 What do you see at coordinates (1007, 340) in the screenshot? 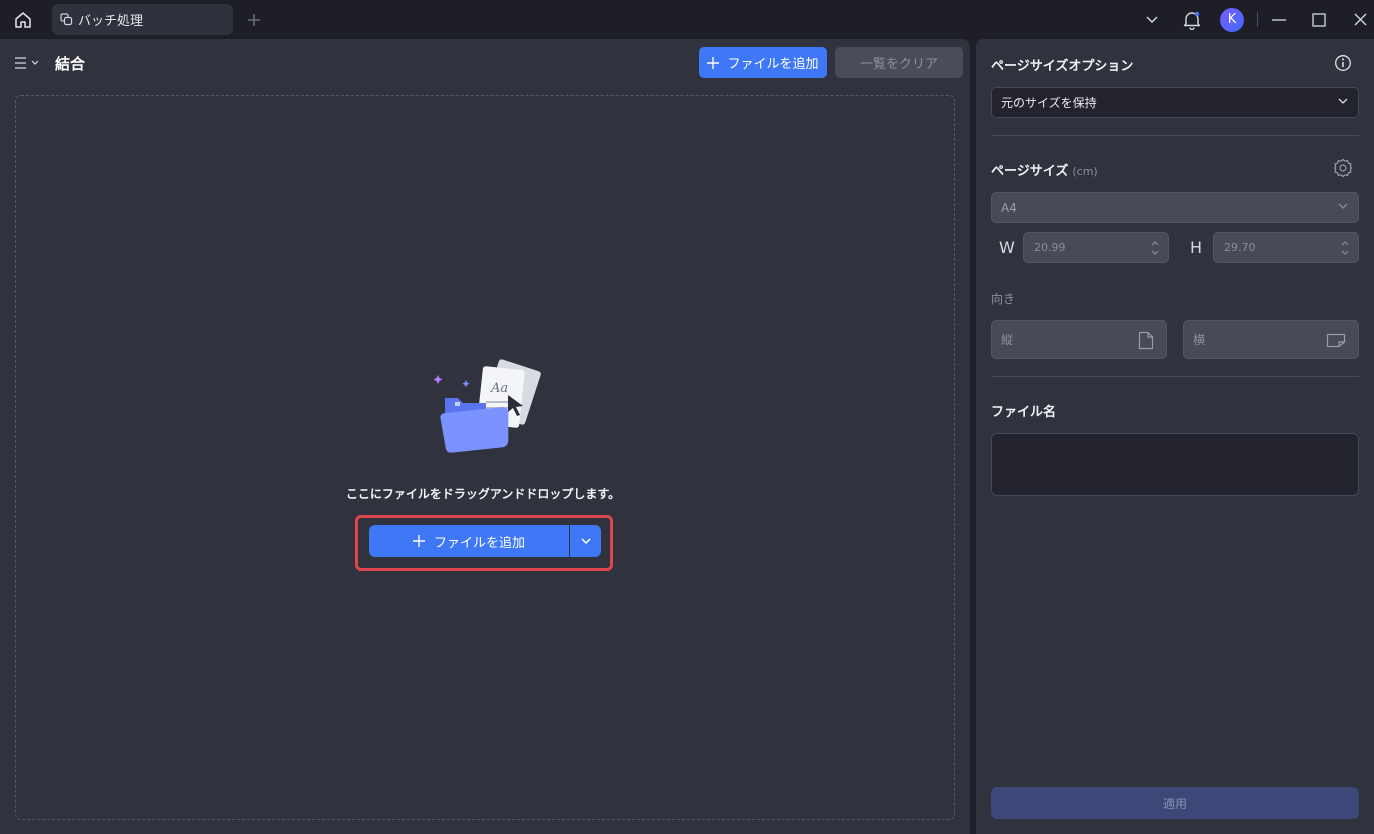
I see `portrait-label: 縦` at bounding box center [1007, 340].